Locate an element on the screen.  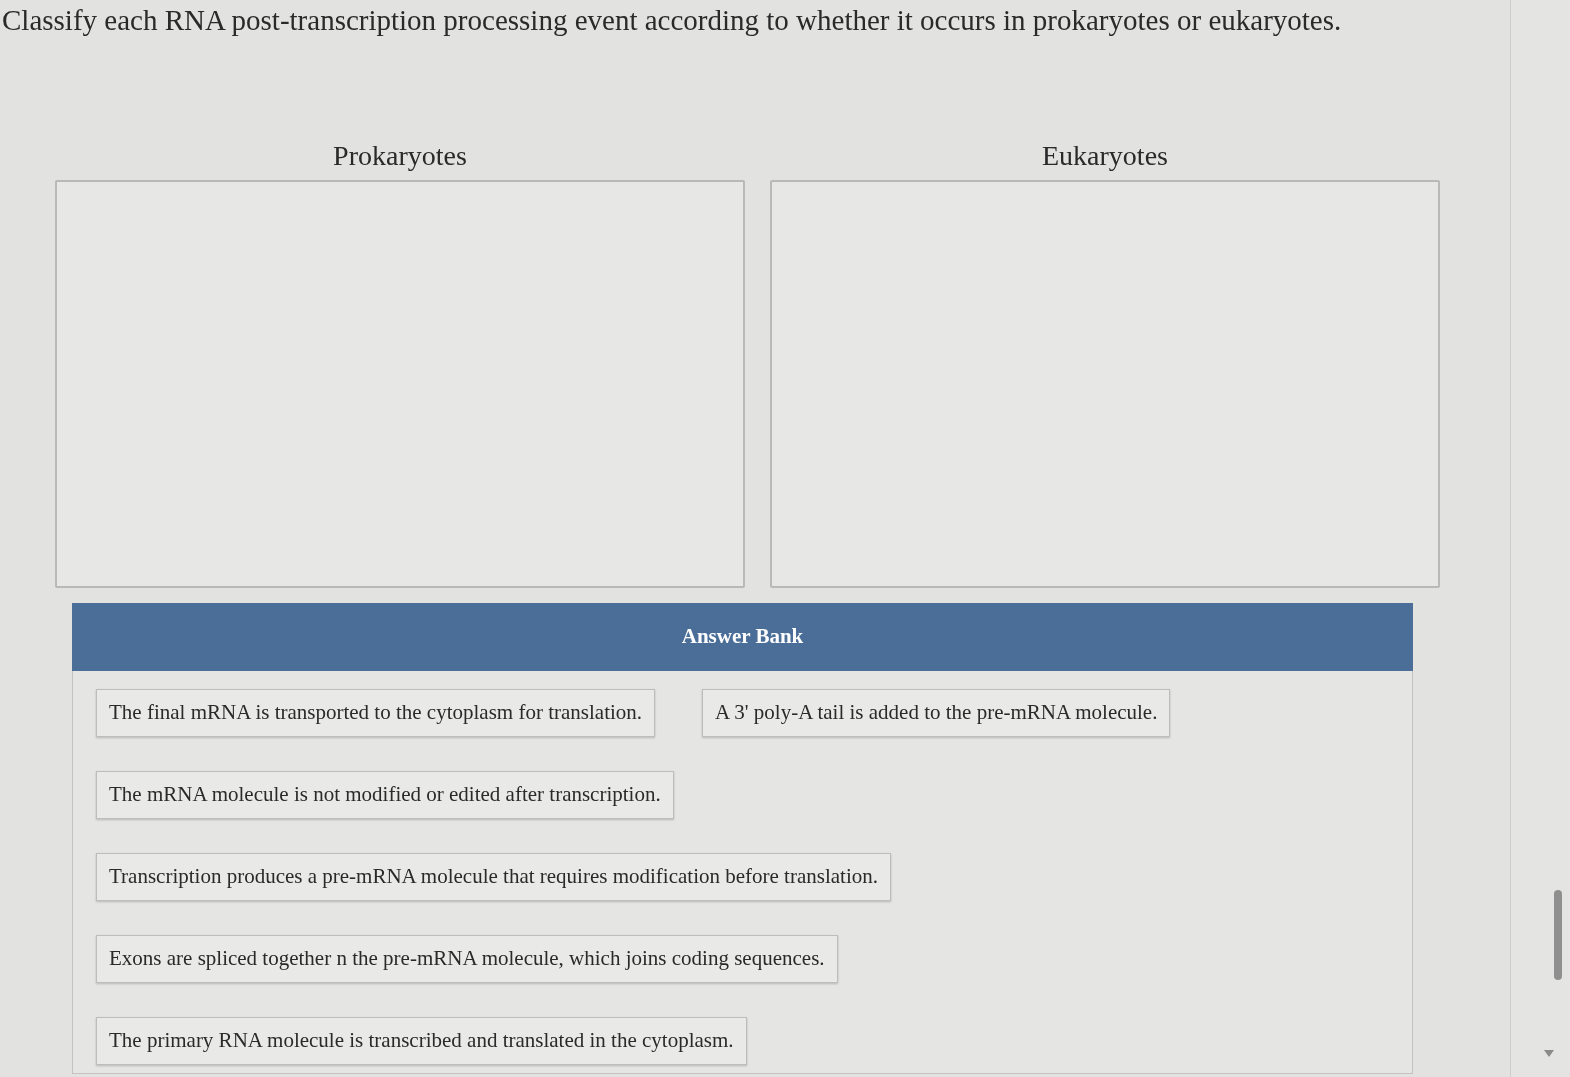
answer-card: A 3' poly-A tail is added to the pre-mRNA molecule. is located at coordinates (936, 713).